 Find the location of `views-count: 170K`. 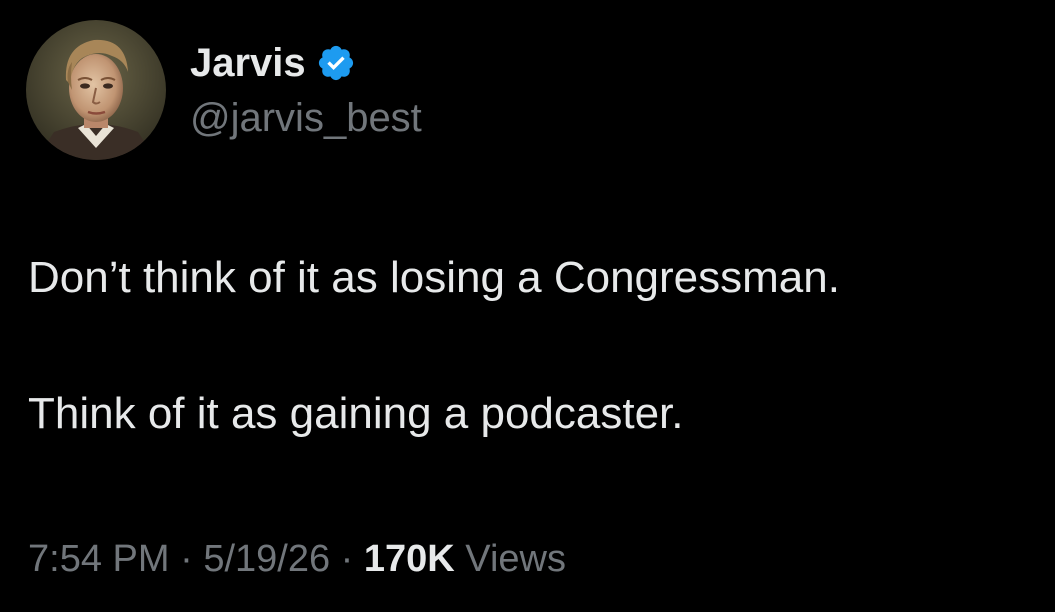

views-count: 170K is located at coordinates (409, 559).